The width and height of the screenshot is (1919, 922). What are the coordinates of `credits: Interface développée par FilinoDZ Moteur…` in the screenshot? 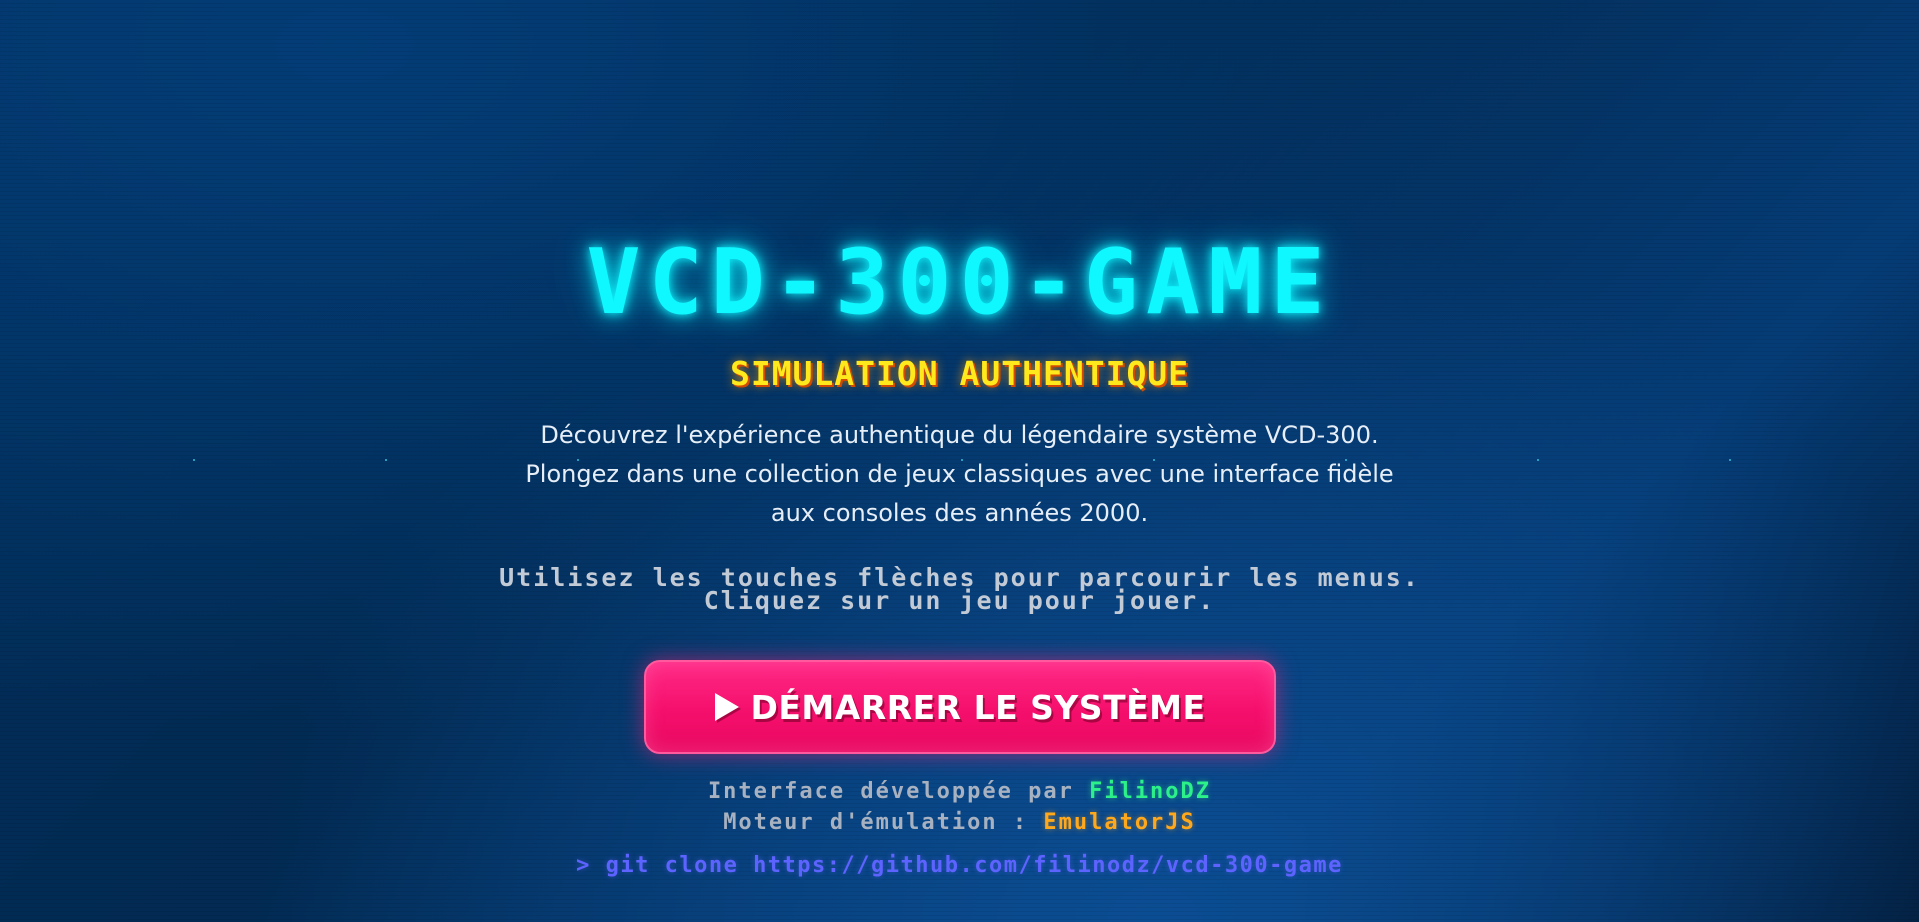 It's located at (959, 807).